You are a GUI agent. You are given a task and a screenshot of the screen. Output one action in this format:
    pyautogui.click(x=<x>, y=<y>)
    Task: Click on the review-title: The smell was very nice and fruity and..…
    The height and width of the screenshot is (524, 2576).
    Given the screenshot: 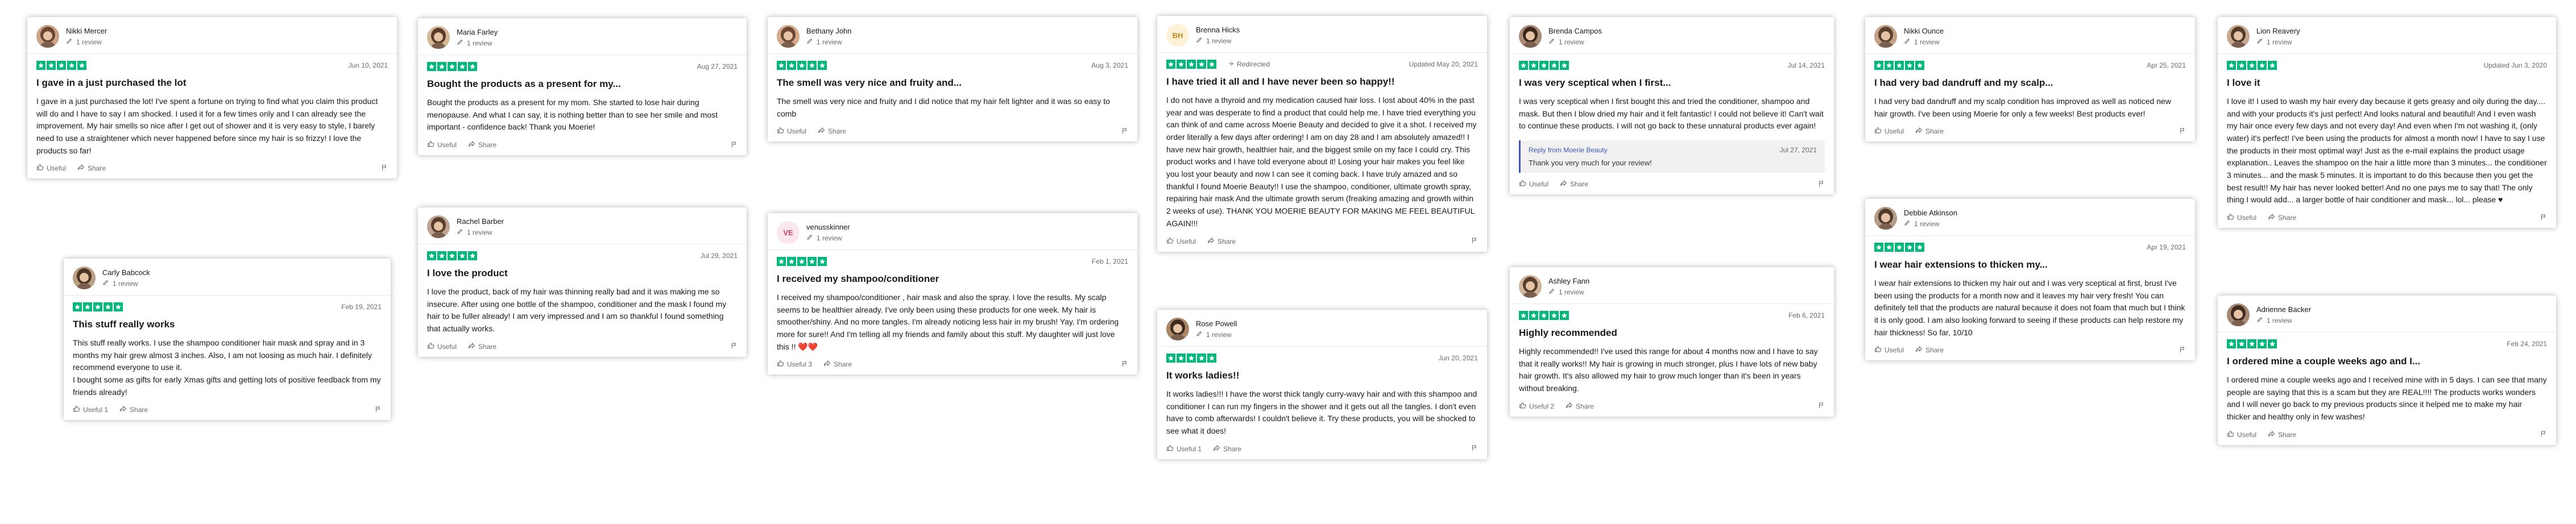 What is the action you would take?
    pyautogui.click(x=952, y=83)
    